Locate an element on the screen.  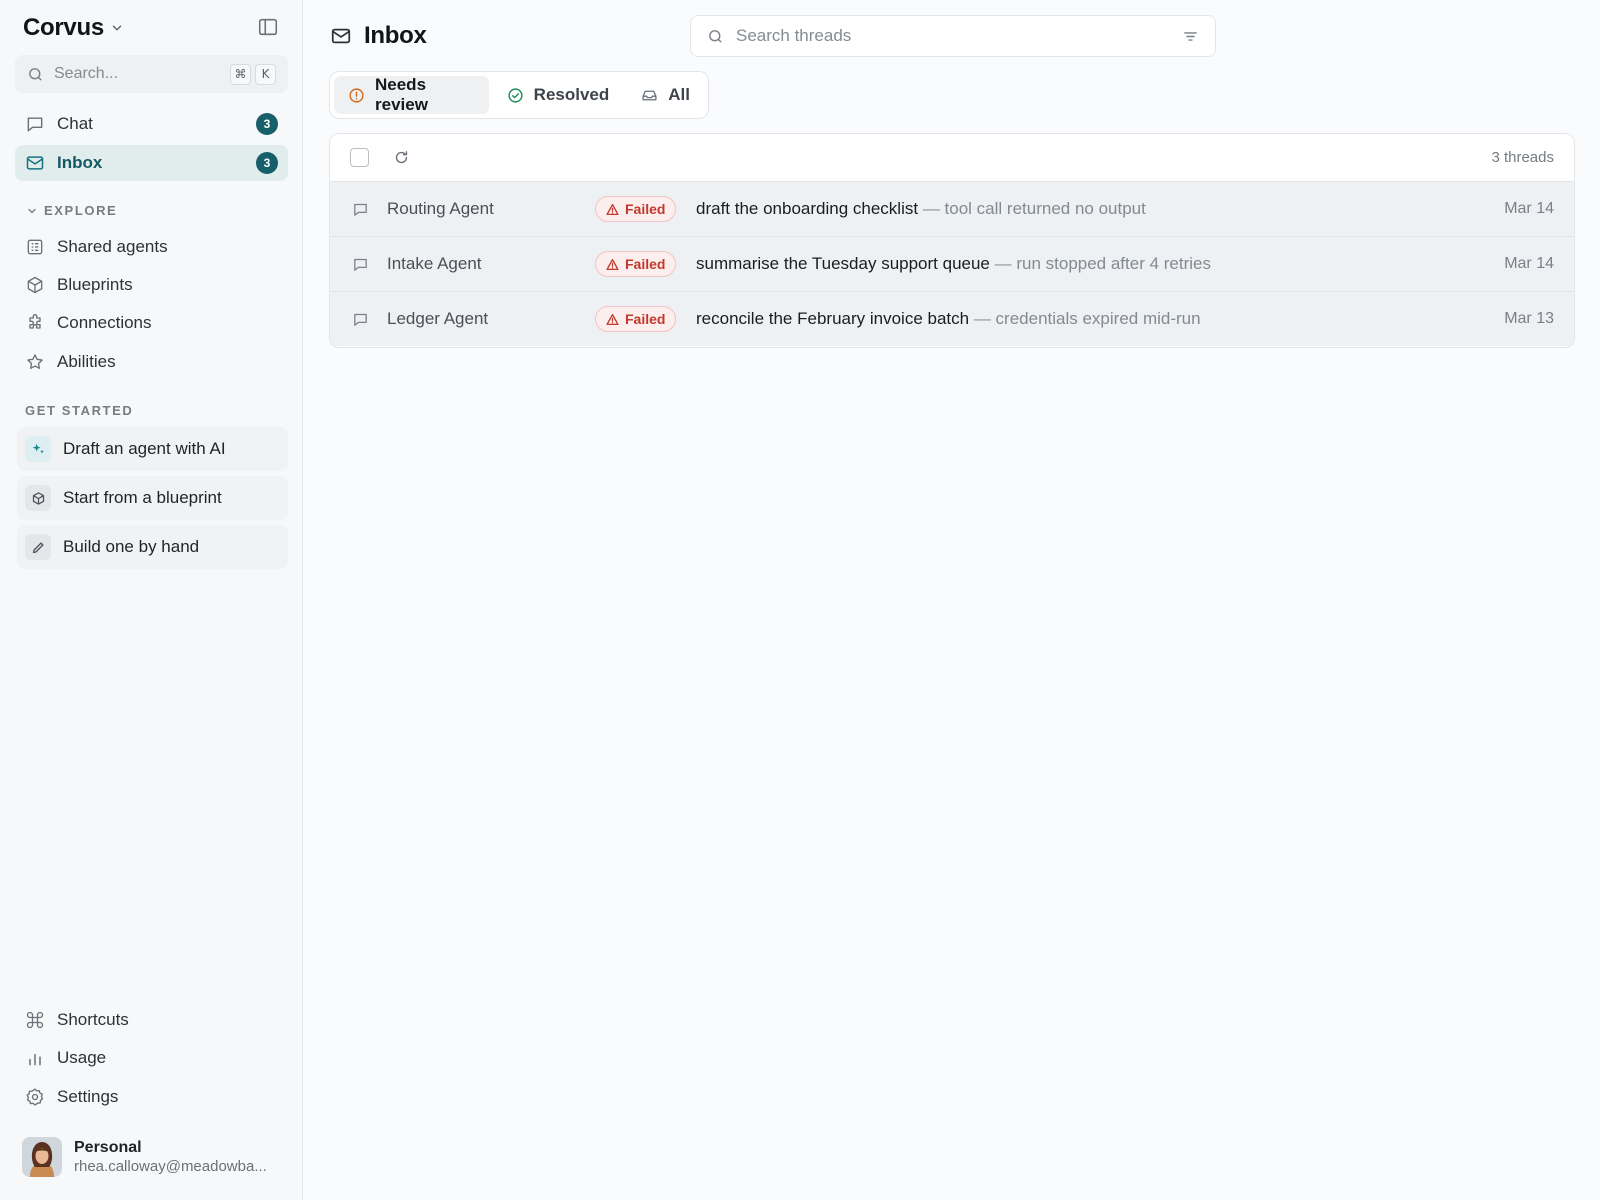
thread-date: Mar 13 is located at coordinates (1529, 318).